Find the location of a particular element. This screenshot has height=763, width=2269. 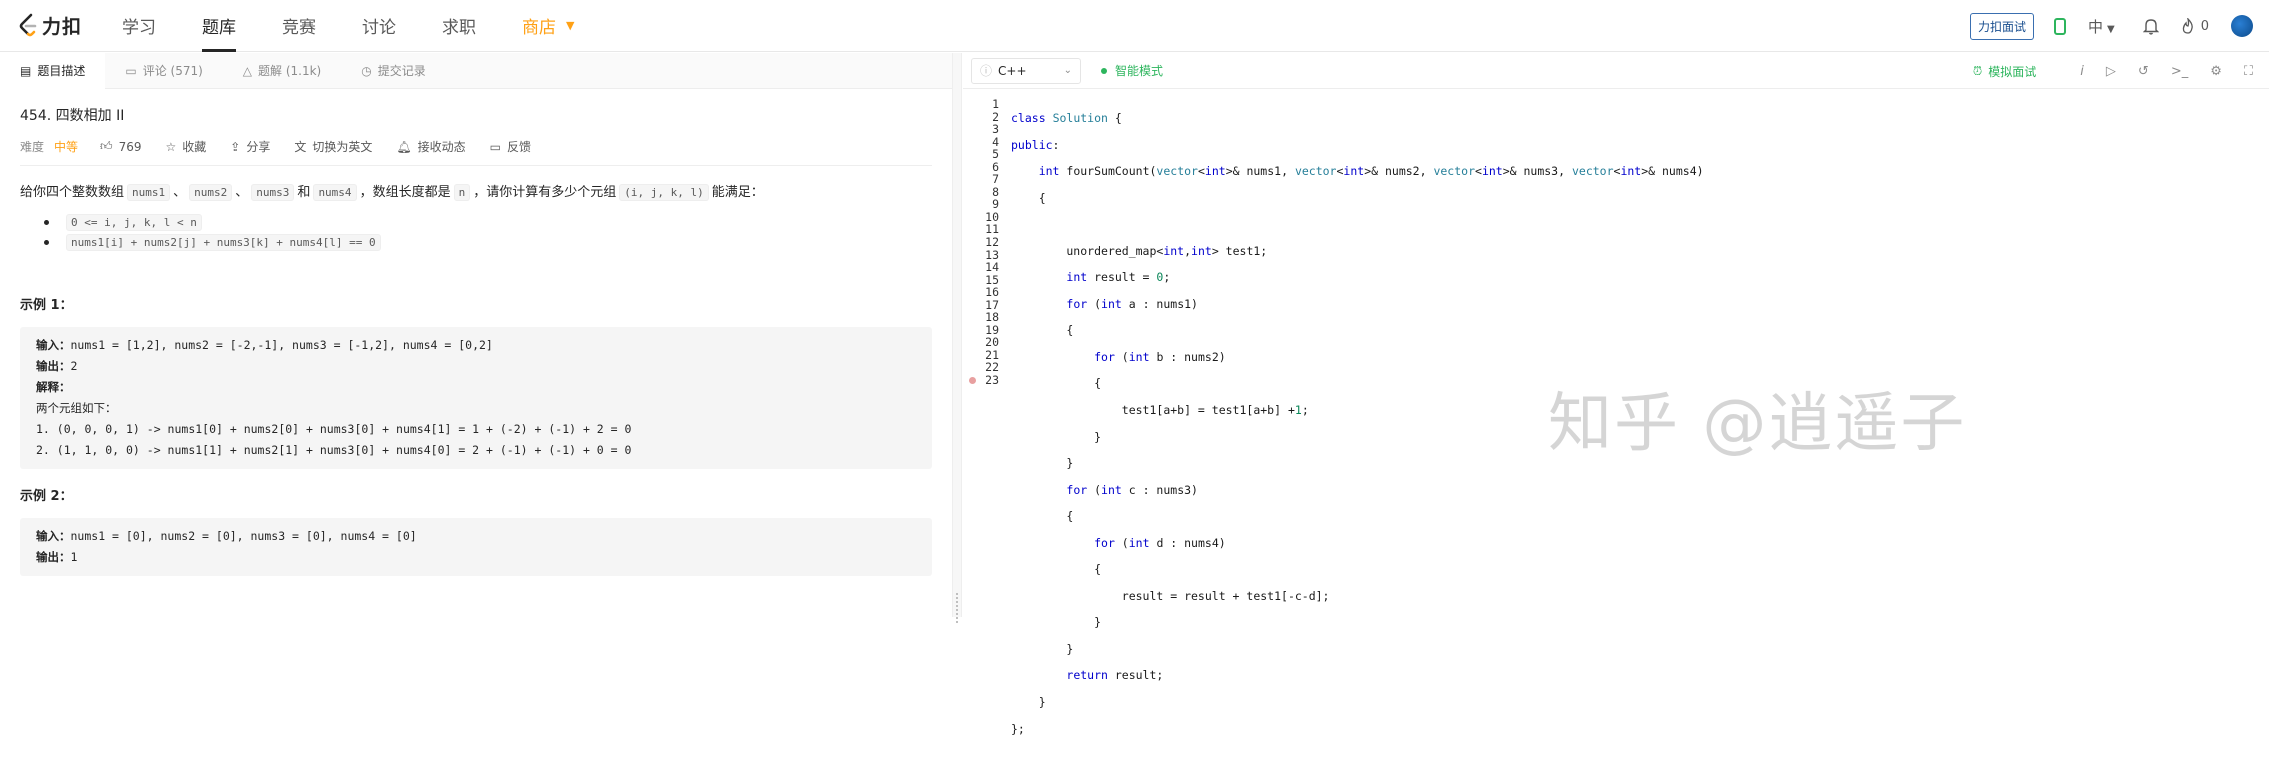

terminal-icon: >_ is located at coordinates (2179, 71).